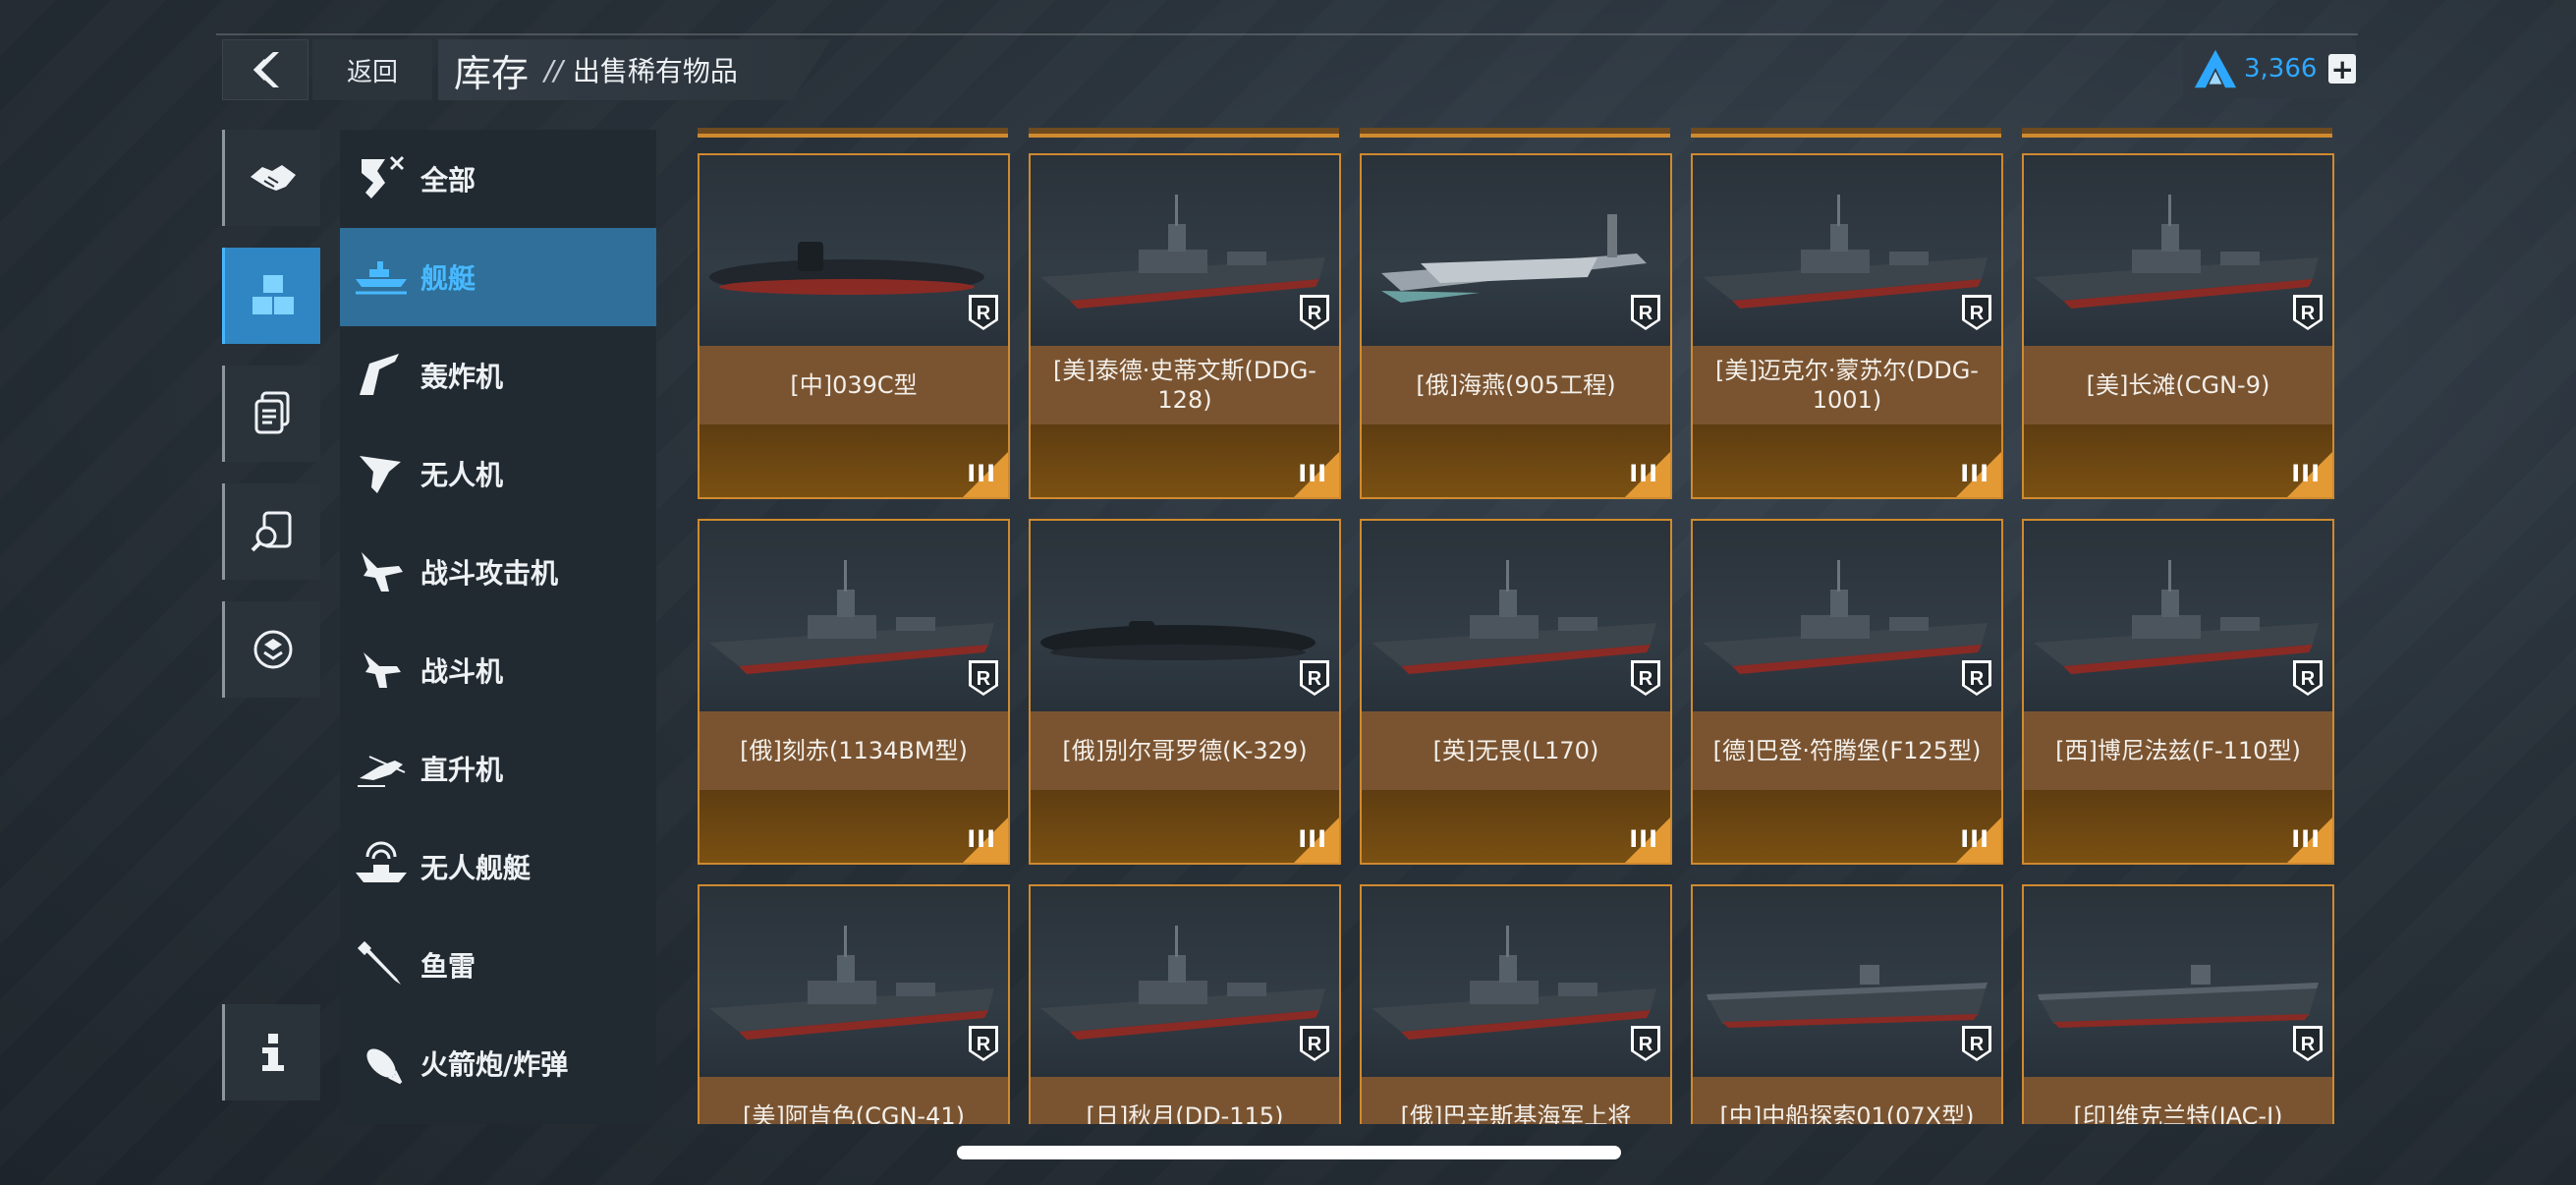  What do you see at coordinates (498, 179) in the screenshot?
I see `category-all: 全部` at bounding box center [498, 179].